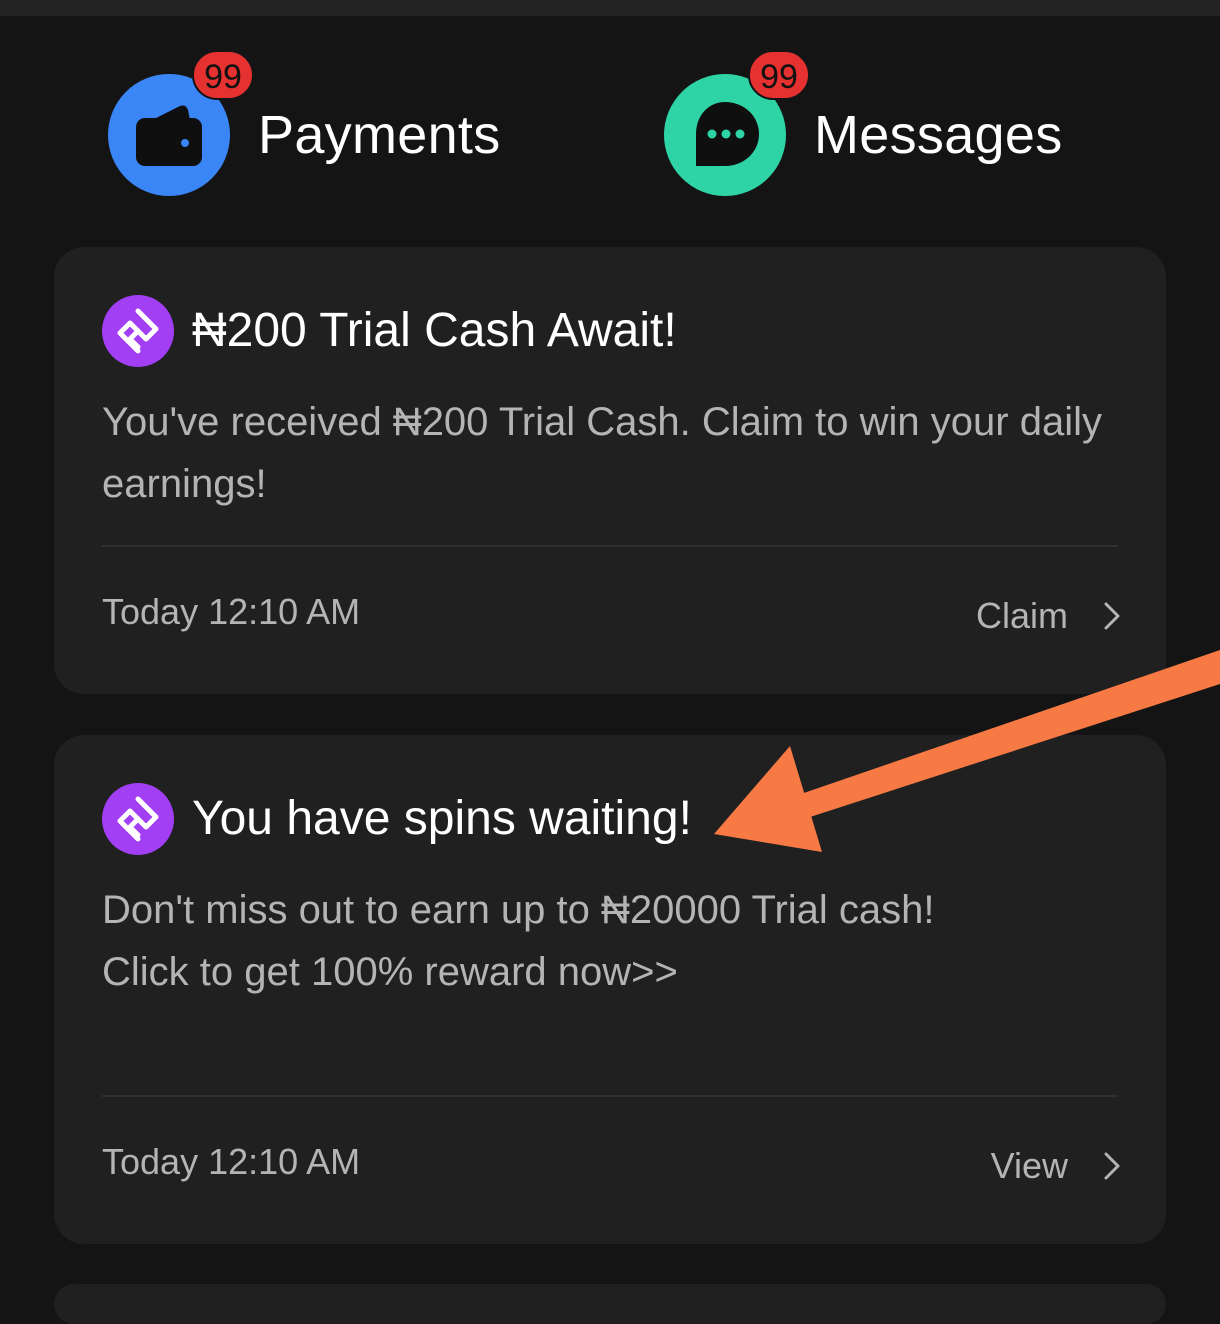  I want to click on notification-title: You have spins waiting!, so click(442, 818).